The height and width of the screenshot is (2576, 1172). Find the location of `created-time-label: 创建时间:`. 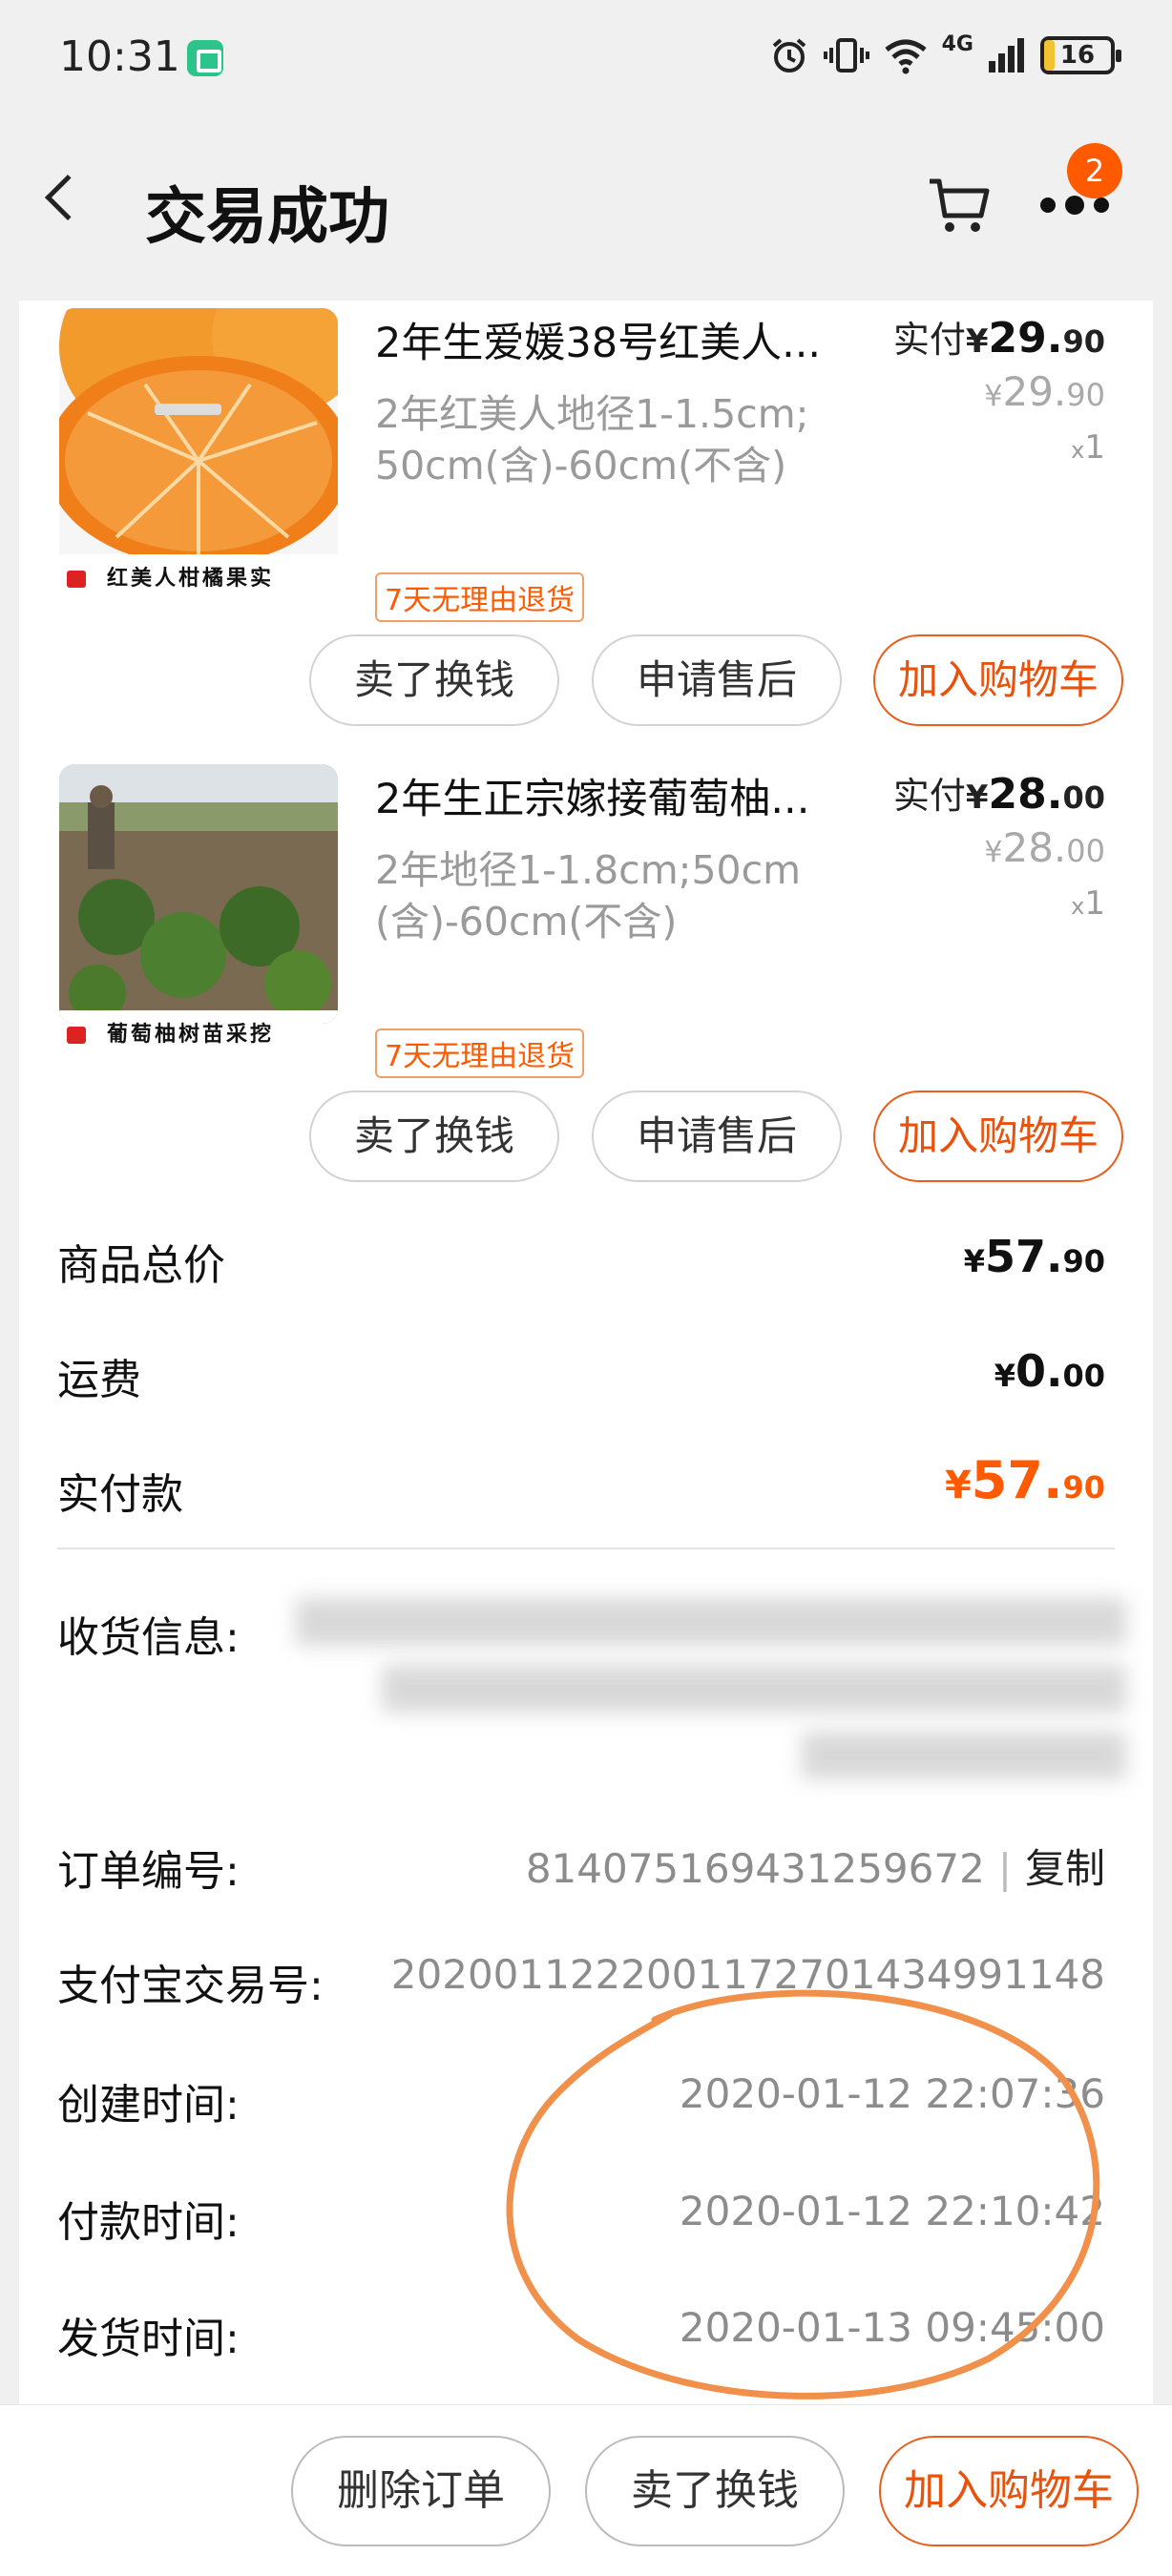

created-time-label: 创建时间: is located at coordinates (148, 2105).